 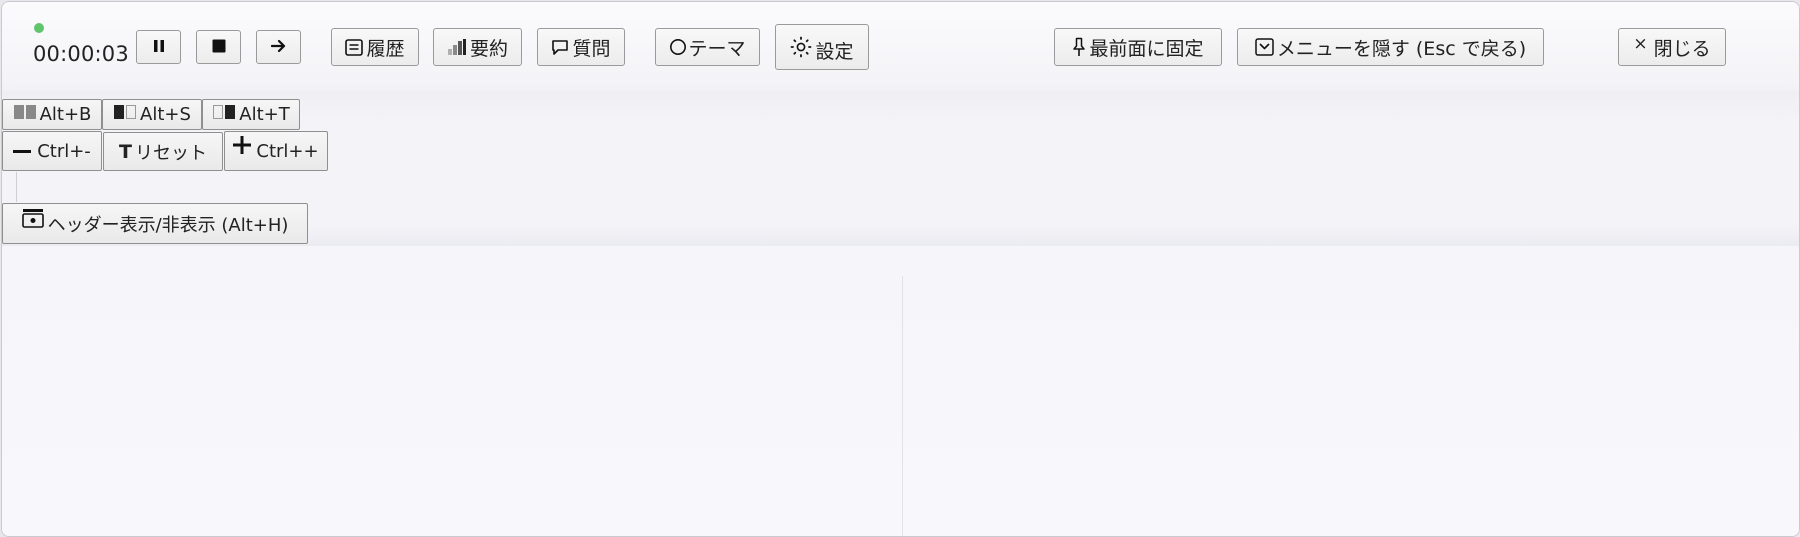 I want to click on stop-icon, so click(x=219, y=47).